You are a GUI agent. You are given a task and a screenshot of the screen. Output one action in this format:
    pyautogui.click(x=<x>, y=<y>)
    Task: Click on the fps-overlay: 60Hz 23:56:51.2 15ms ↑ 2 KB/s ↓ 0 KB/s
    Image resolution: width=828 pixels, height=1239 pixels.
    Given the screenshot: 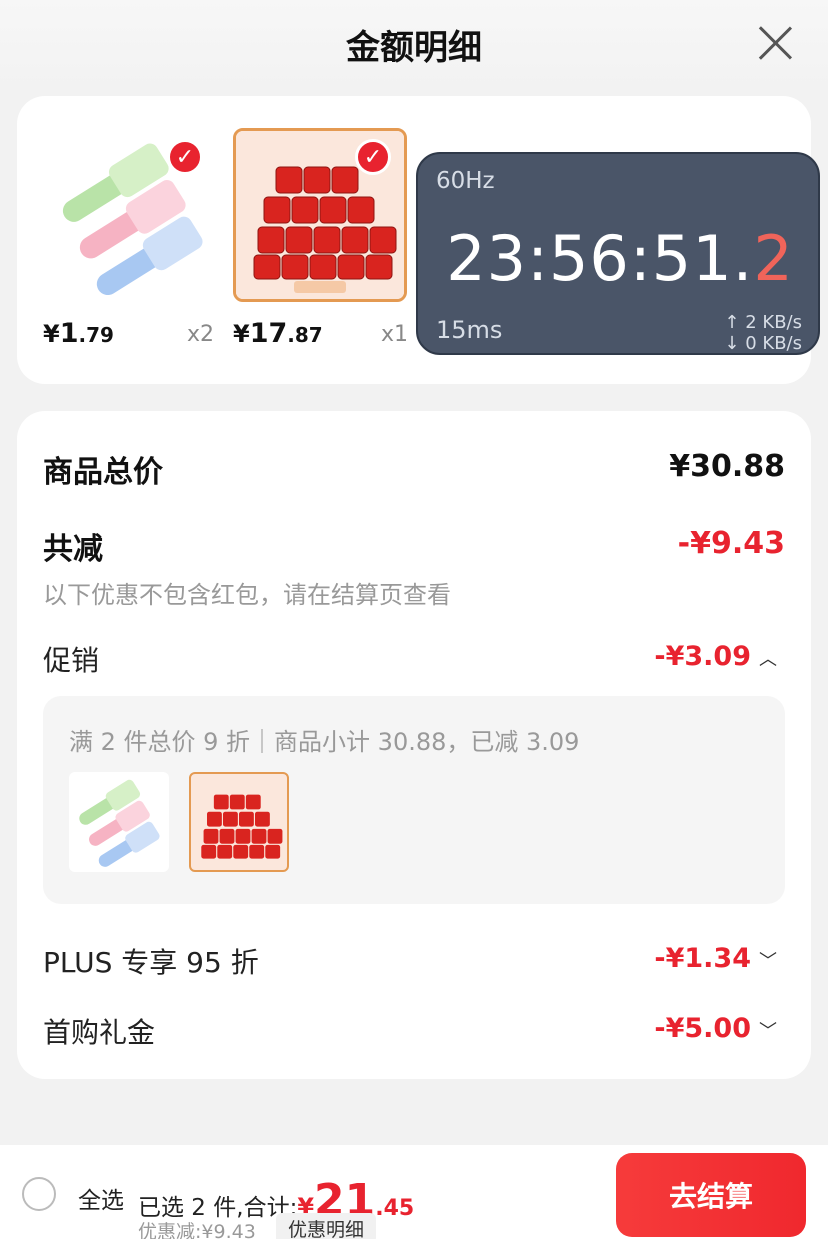 What is the action you would take?
    pyautogui.click(x=618, y=253)
    